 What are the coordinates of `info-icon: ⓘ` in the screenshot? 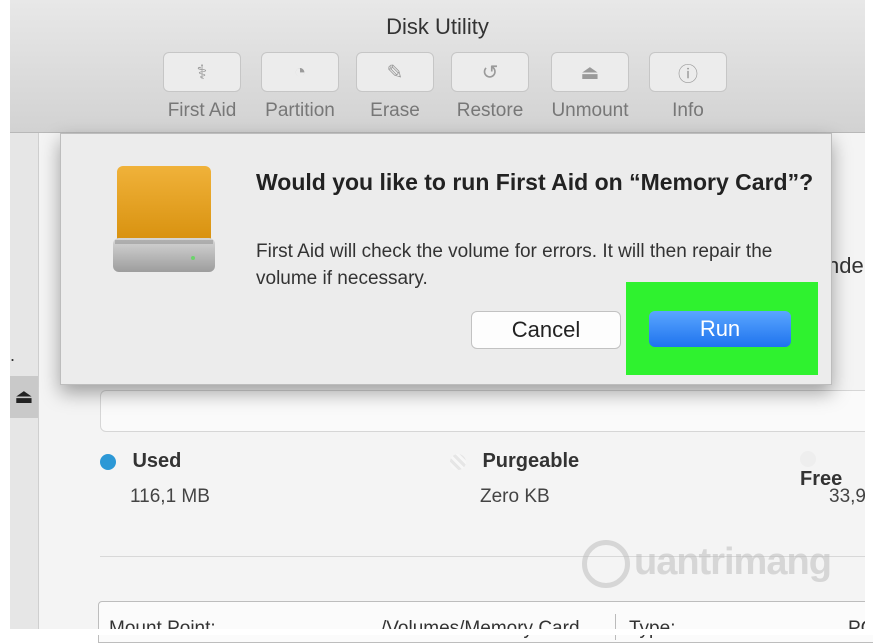 It's located at (688, 72).